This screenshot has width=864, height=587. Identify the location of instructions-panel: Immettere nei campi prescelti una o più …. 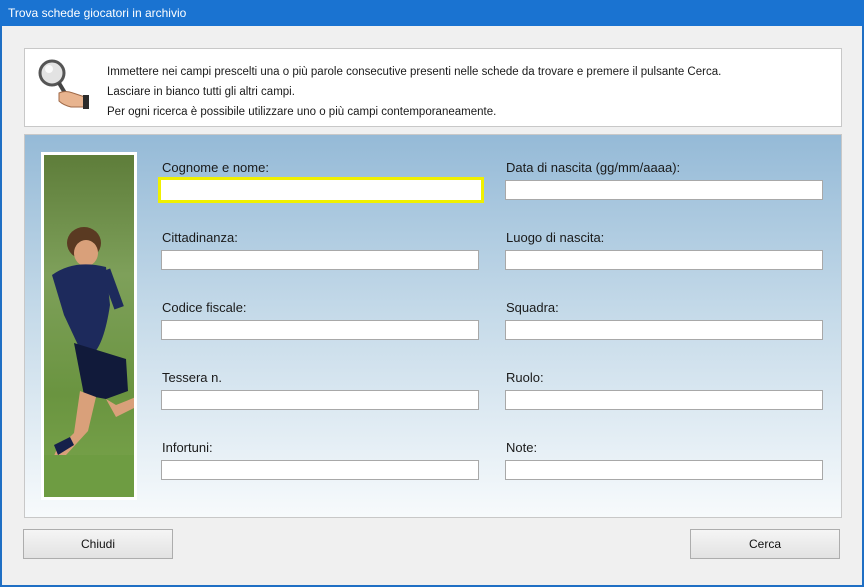
(433, 87).